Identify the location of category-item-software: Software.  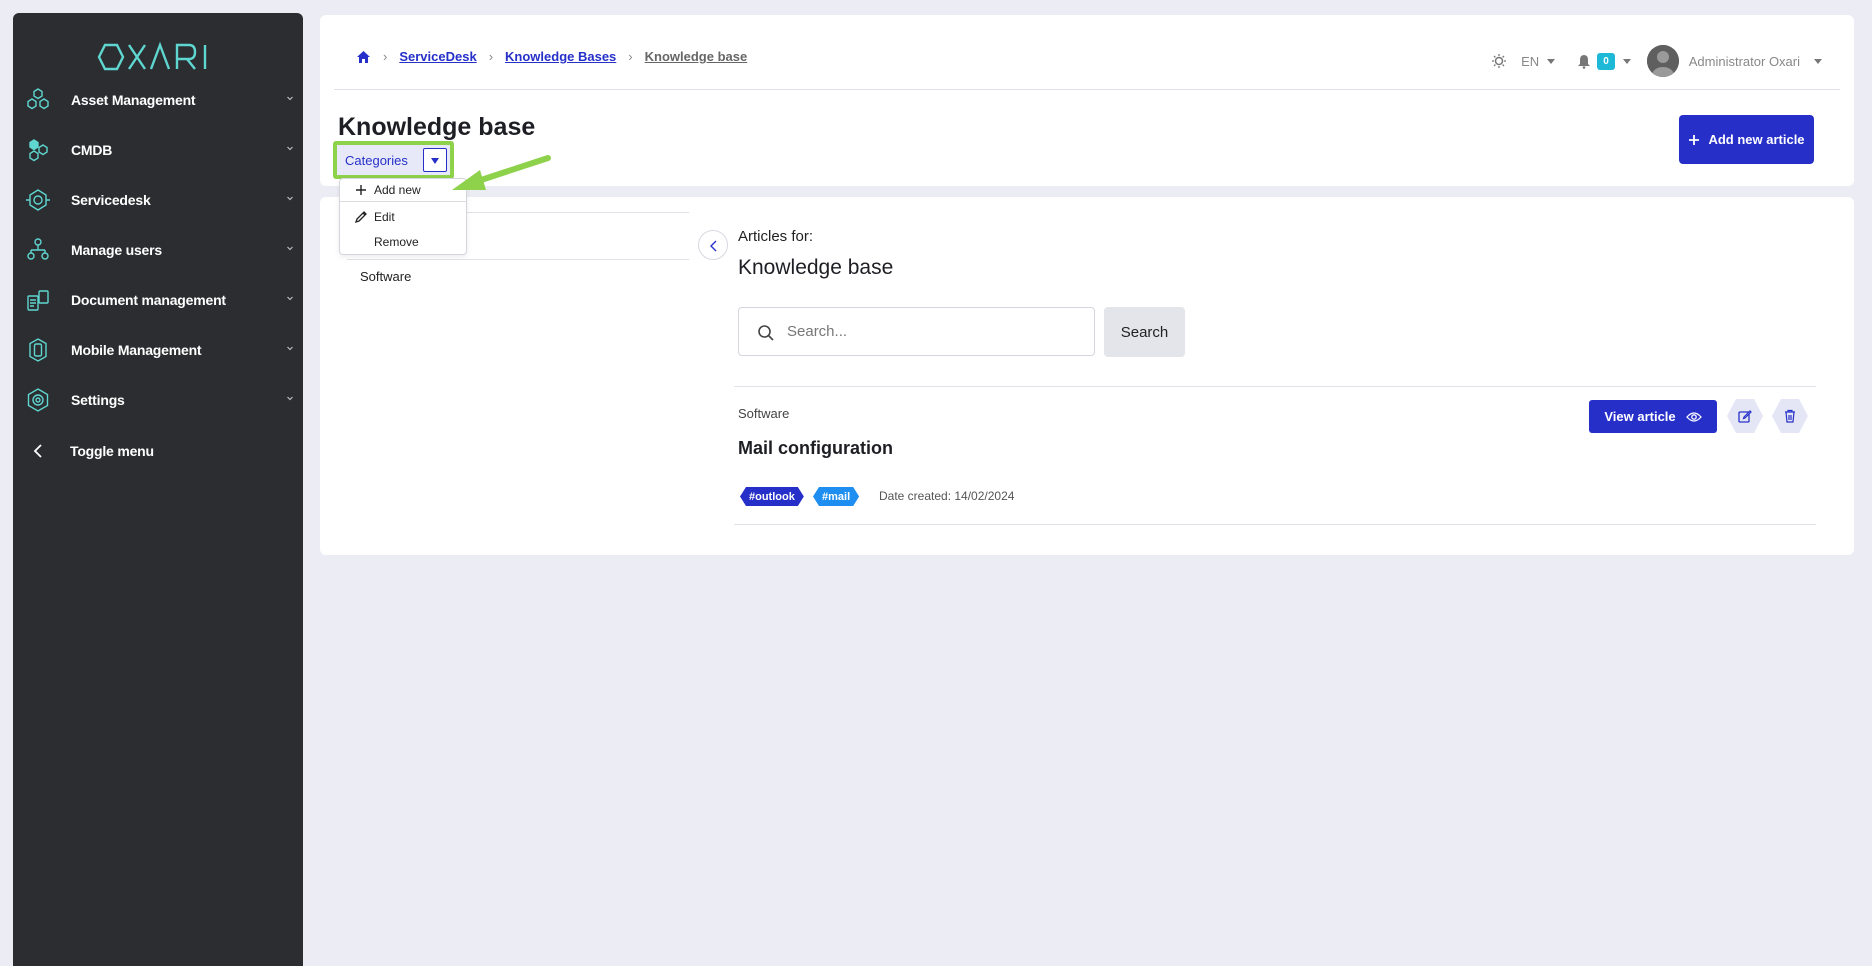
(385, 276).